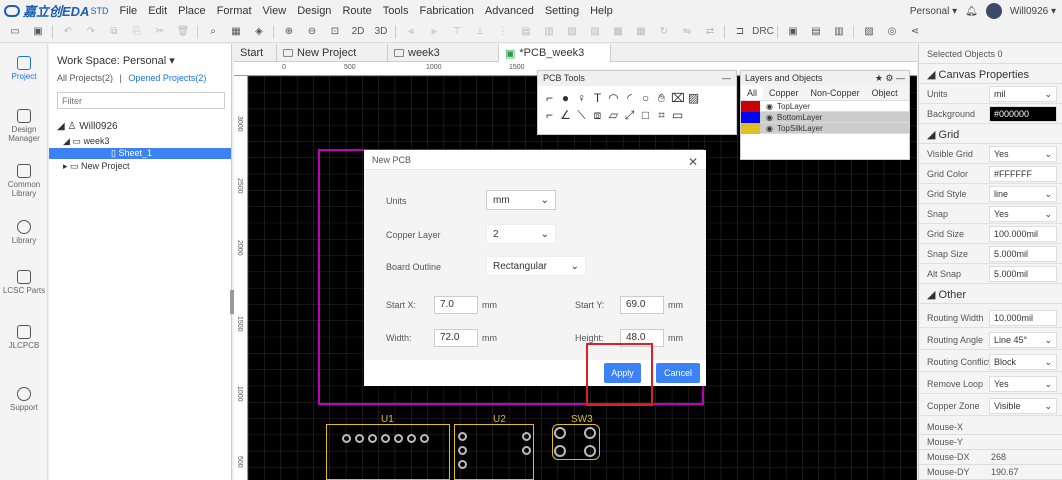 Image resolution: width=1062 pixels, height=480 pixels. Describe the element at coordinates (24, 282) in the screenshot. I see `sidebar-item-lcsc-parts: LCSC Parts` at that location.